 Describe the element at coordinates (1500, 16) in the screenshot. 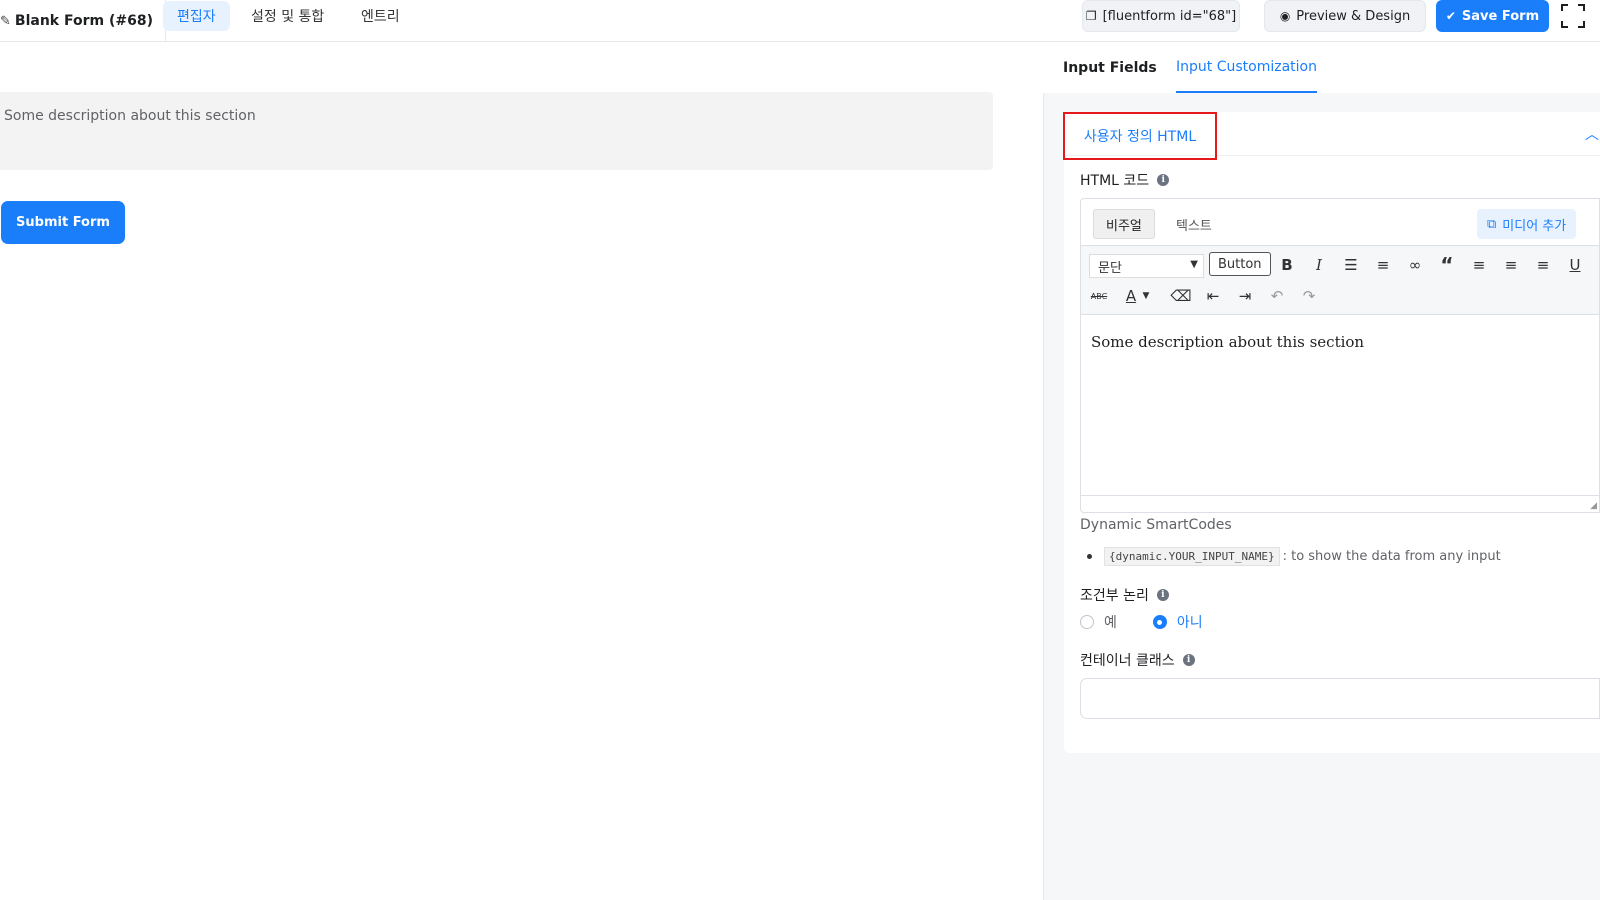

I see `save-label: Save Form` at that location.